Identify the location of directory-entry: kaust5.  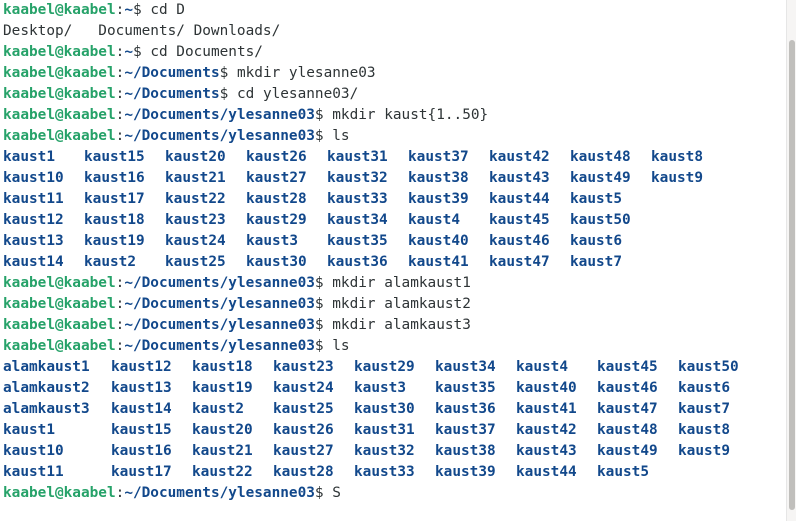
(596, 199).